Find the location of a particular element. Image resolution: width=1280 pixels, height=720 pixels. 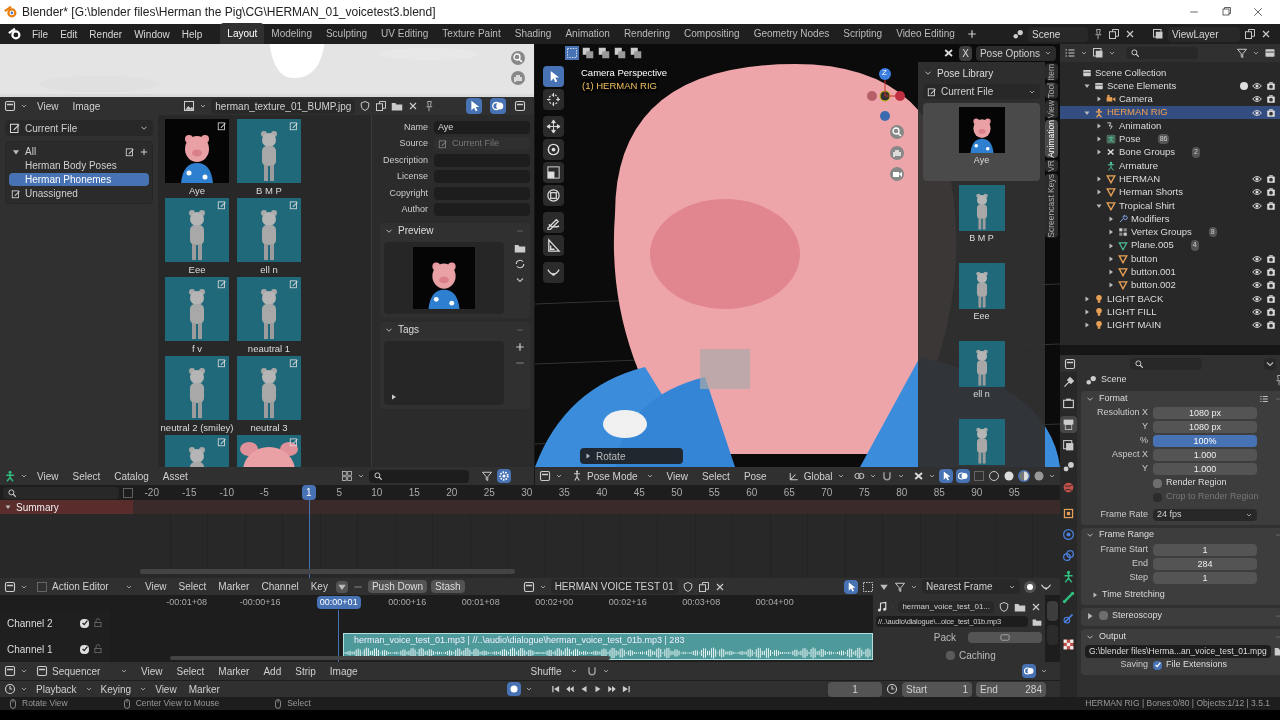

menu-item: Strip is located at coordinates (305, 671).